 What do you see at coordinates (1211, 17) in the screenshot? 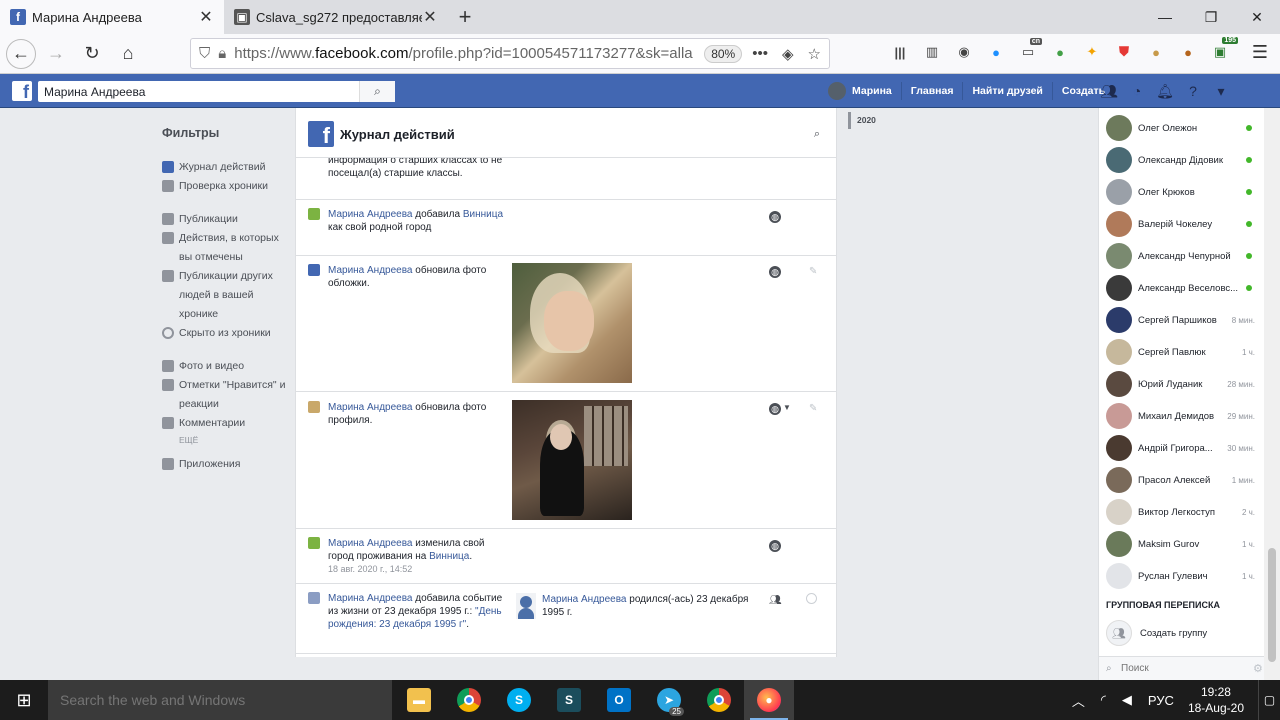
I see `restore-icon: ❐` at bounding box center [1211, 17].